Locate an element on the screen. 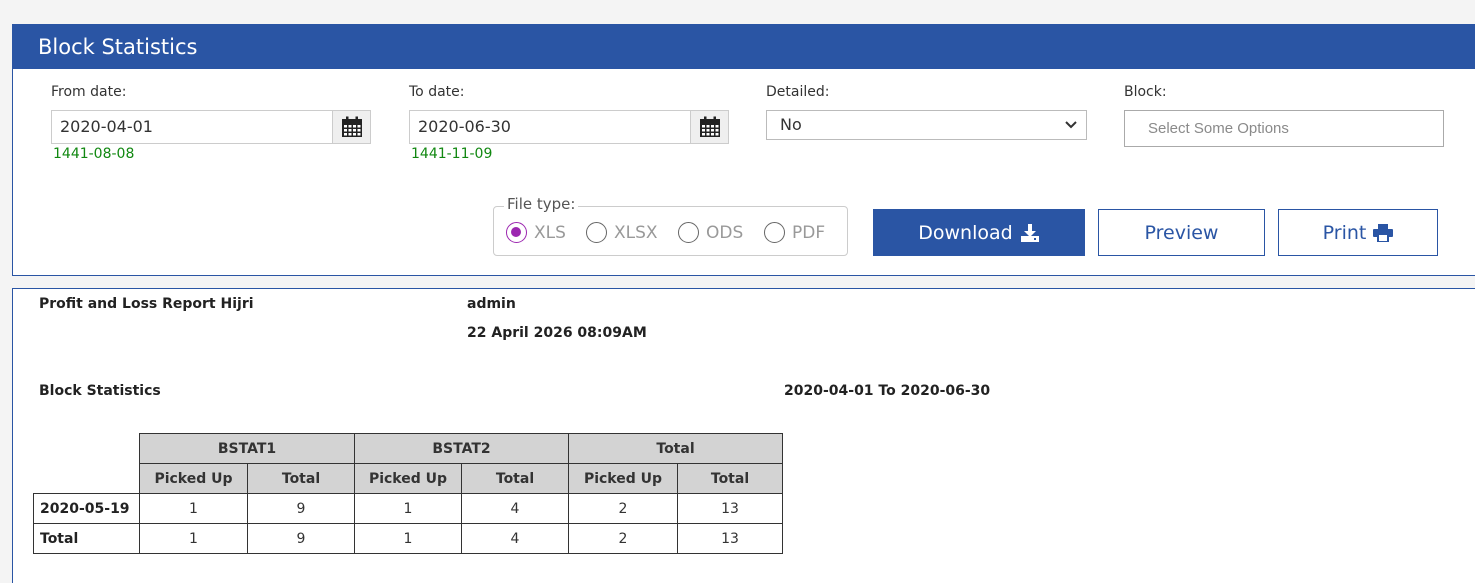  print-label: Print is located at coordinates (1344, 232).